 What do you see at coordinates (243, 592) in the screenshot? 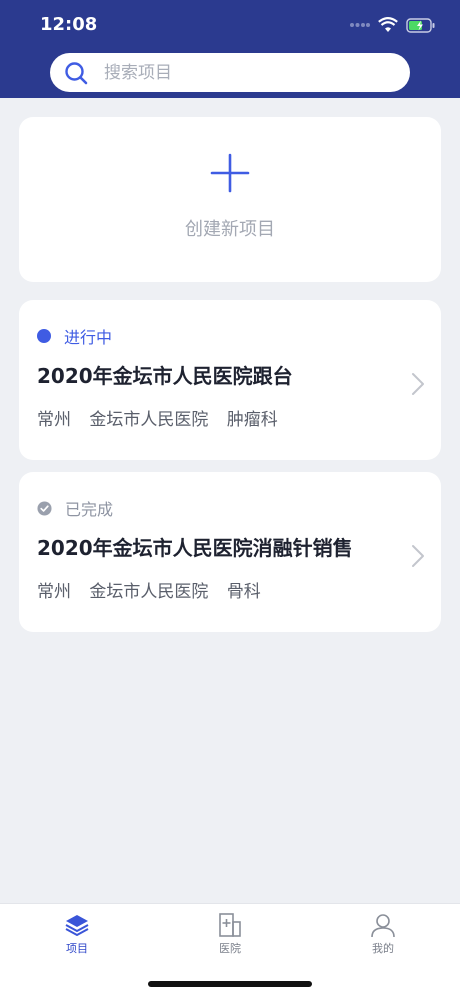
I see `project-department: 骨科` at bounding box center [243, 592].